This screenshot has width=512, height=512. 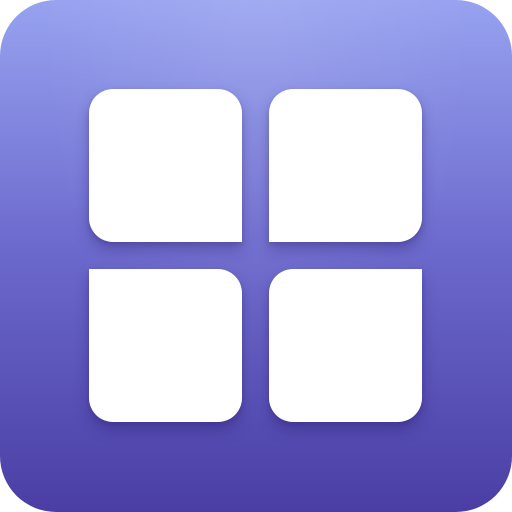 What do you see at coordinates (165, 165) in the screenshot?
I see `grid-tile-top-left` at bounding box center [165, 165].